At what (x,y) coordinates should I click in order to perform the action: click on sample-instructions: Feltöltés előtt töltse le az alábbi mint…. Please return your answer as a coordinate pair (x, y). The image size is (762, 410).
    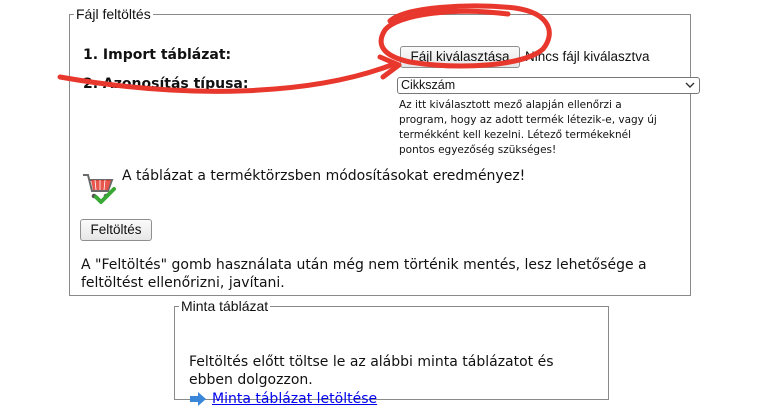
    Looking at the image, I should click on (371, 371).